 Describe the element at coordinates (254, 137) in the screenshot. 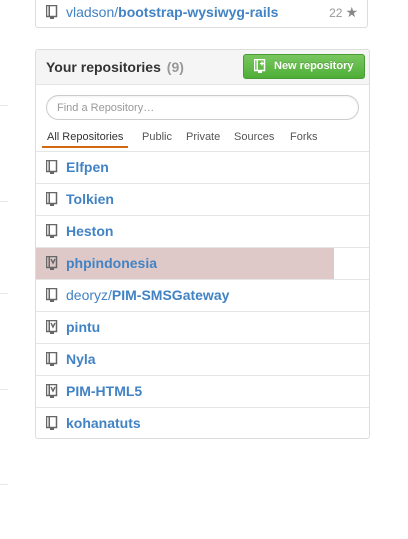

I see `tab-sources: Sources` at that location.